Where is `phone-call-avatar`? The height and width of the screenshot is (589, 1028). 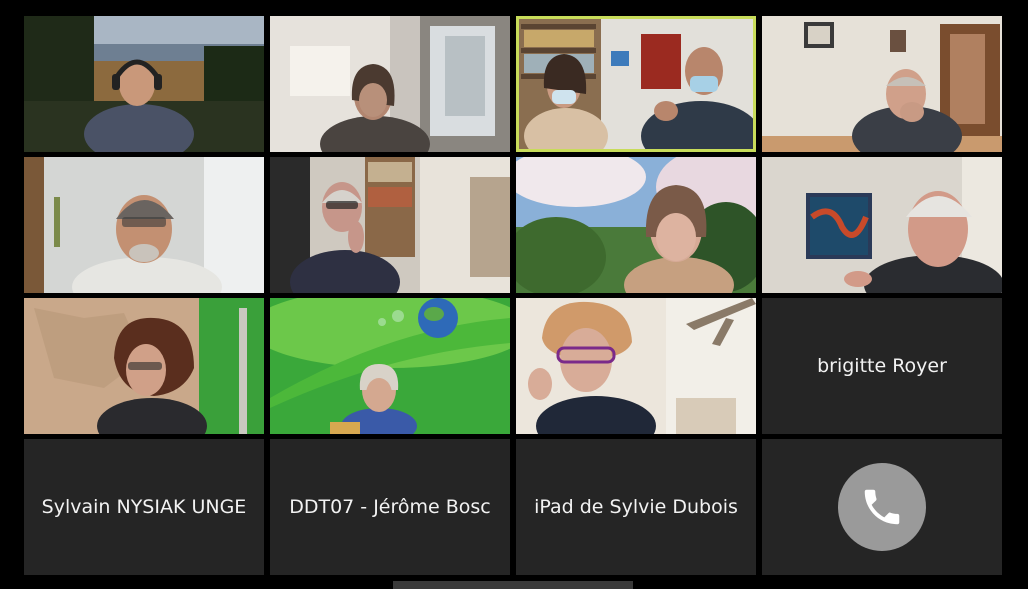
phone-call-avatar is located at coordinates (882, 507).